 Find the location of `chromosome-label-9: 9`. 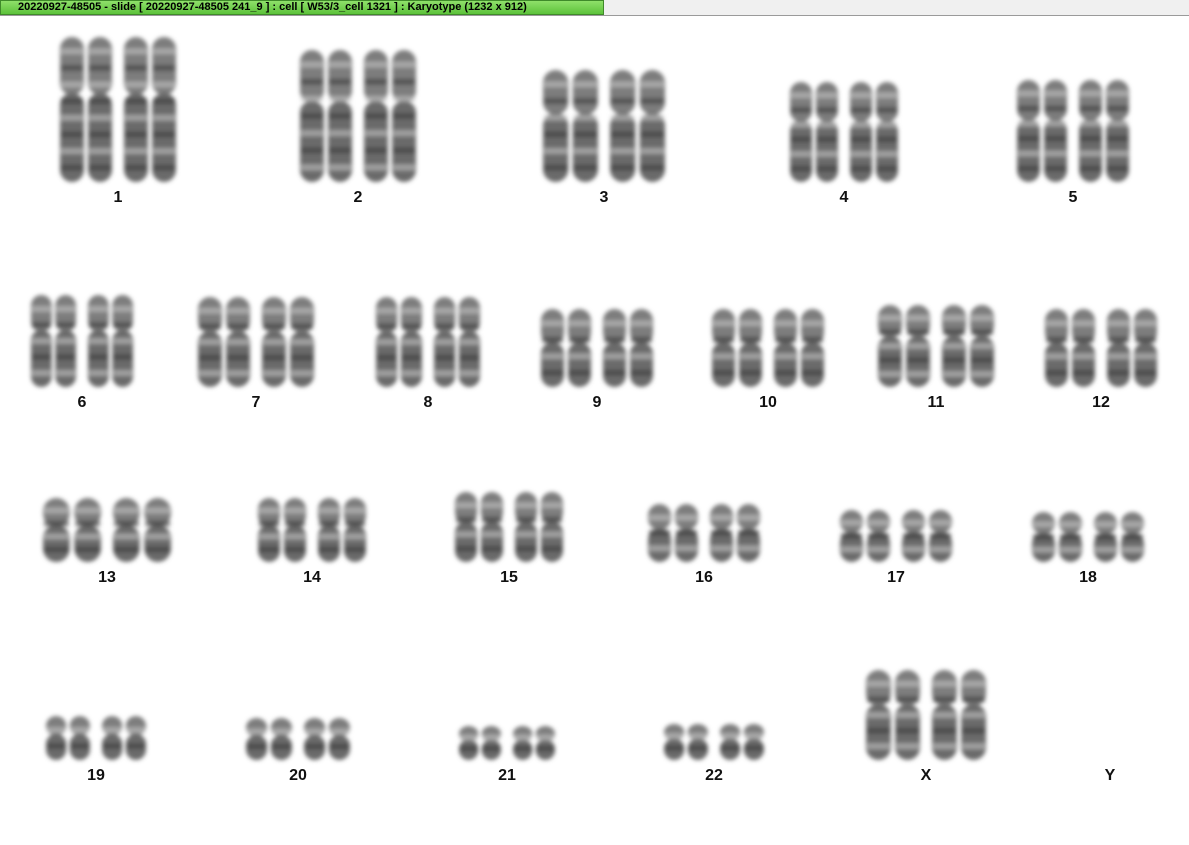

chromosome-label-9: 9 is located at coordinates (597, 402).